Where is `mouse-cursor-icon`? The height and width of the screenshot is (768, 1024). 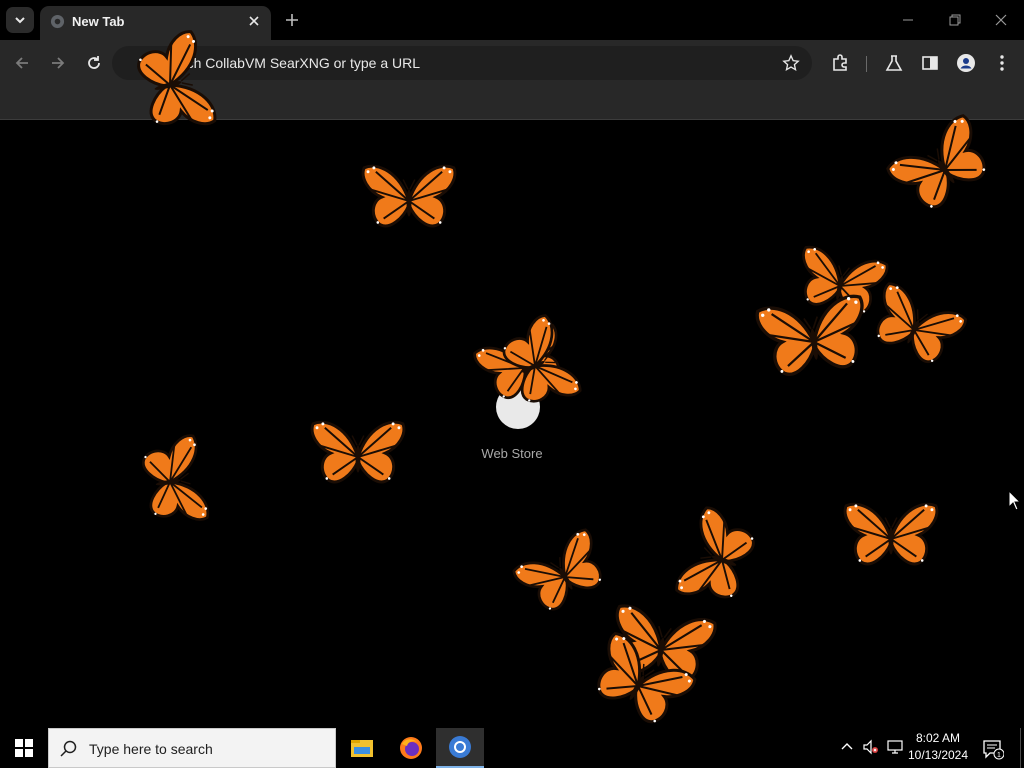
mouse-cursor-icon is located at coordinates (1015, 500).